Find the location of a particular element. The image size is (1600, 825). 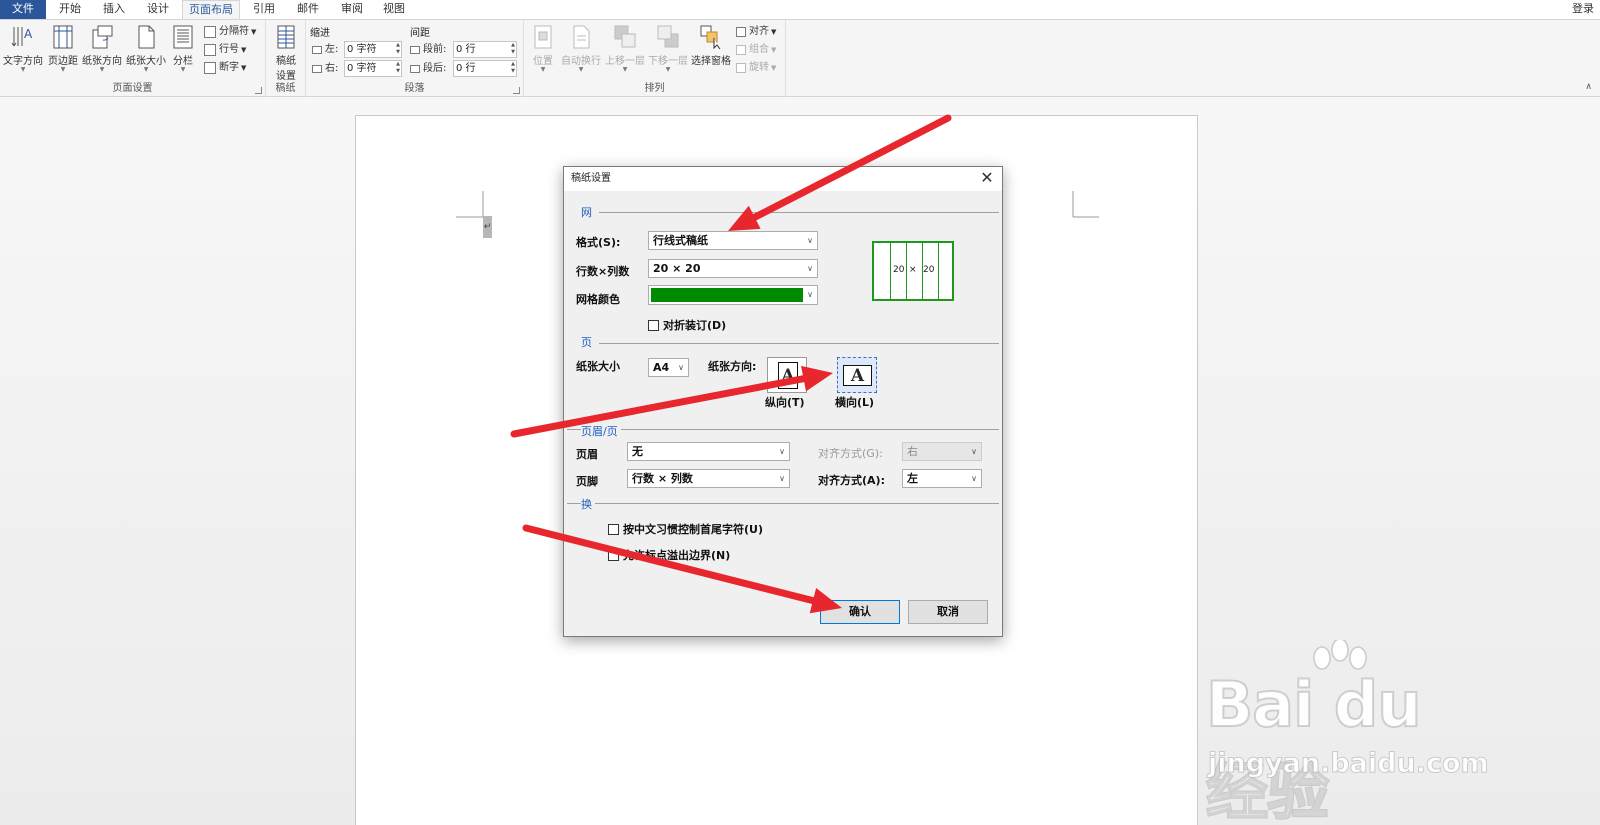

indent-right-input: 0 字符 ▲ ▼ is located at coordinates (373, 68).